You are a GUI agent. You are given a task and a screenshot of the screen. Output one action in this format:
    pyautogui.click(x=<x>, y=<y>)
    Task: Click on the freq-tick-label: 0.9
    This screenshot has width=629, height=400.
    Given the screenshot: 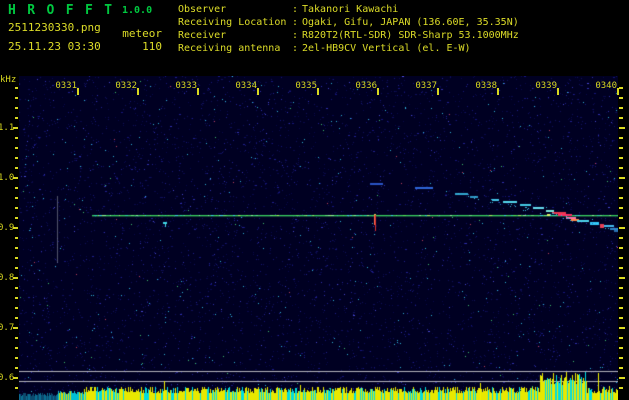 What is the action you would take?
    pyautogui.click(x=7, y=228)
    